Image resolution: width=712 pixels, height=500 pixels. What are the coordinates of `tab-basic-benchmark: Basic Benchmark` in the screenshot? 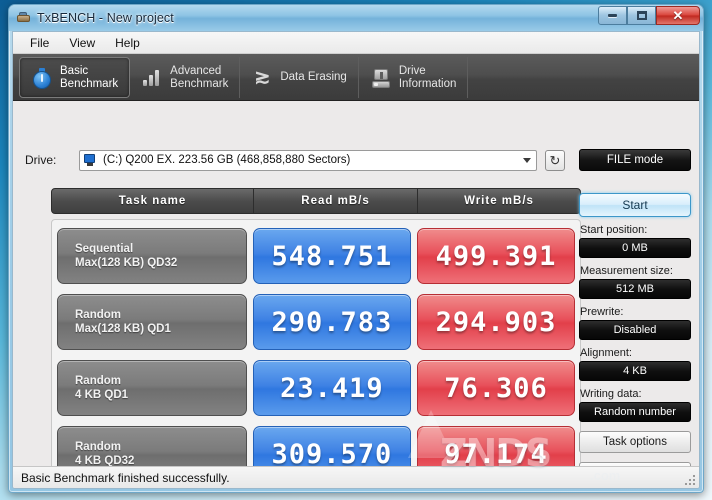 It's located at (75, 77).